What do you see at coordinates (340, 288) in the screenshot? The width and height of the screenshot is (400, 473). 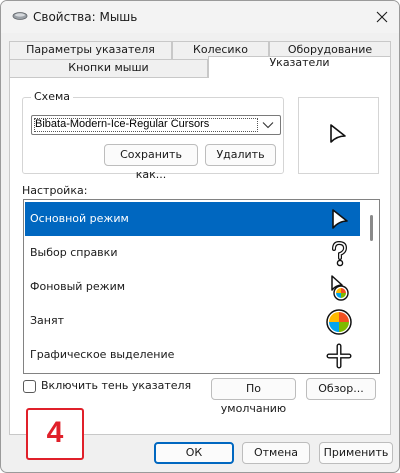 I see `working-in-background-cursor-icon` at bounding box center [340, 288].